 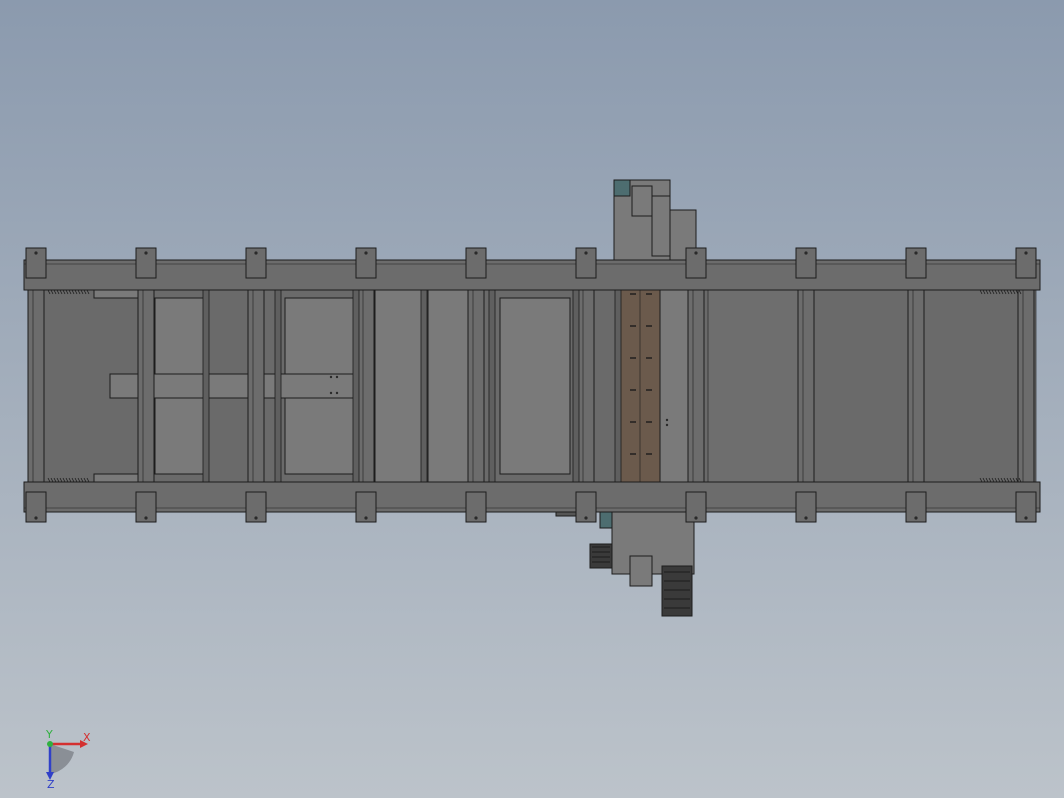 I want to click on motor-block, so click(x=601, y=556).